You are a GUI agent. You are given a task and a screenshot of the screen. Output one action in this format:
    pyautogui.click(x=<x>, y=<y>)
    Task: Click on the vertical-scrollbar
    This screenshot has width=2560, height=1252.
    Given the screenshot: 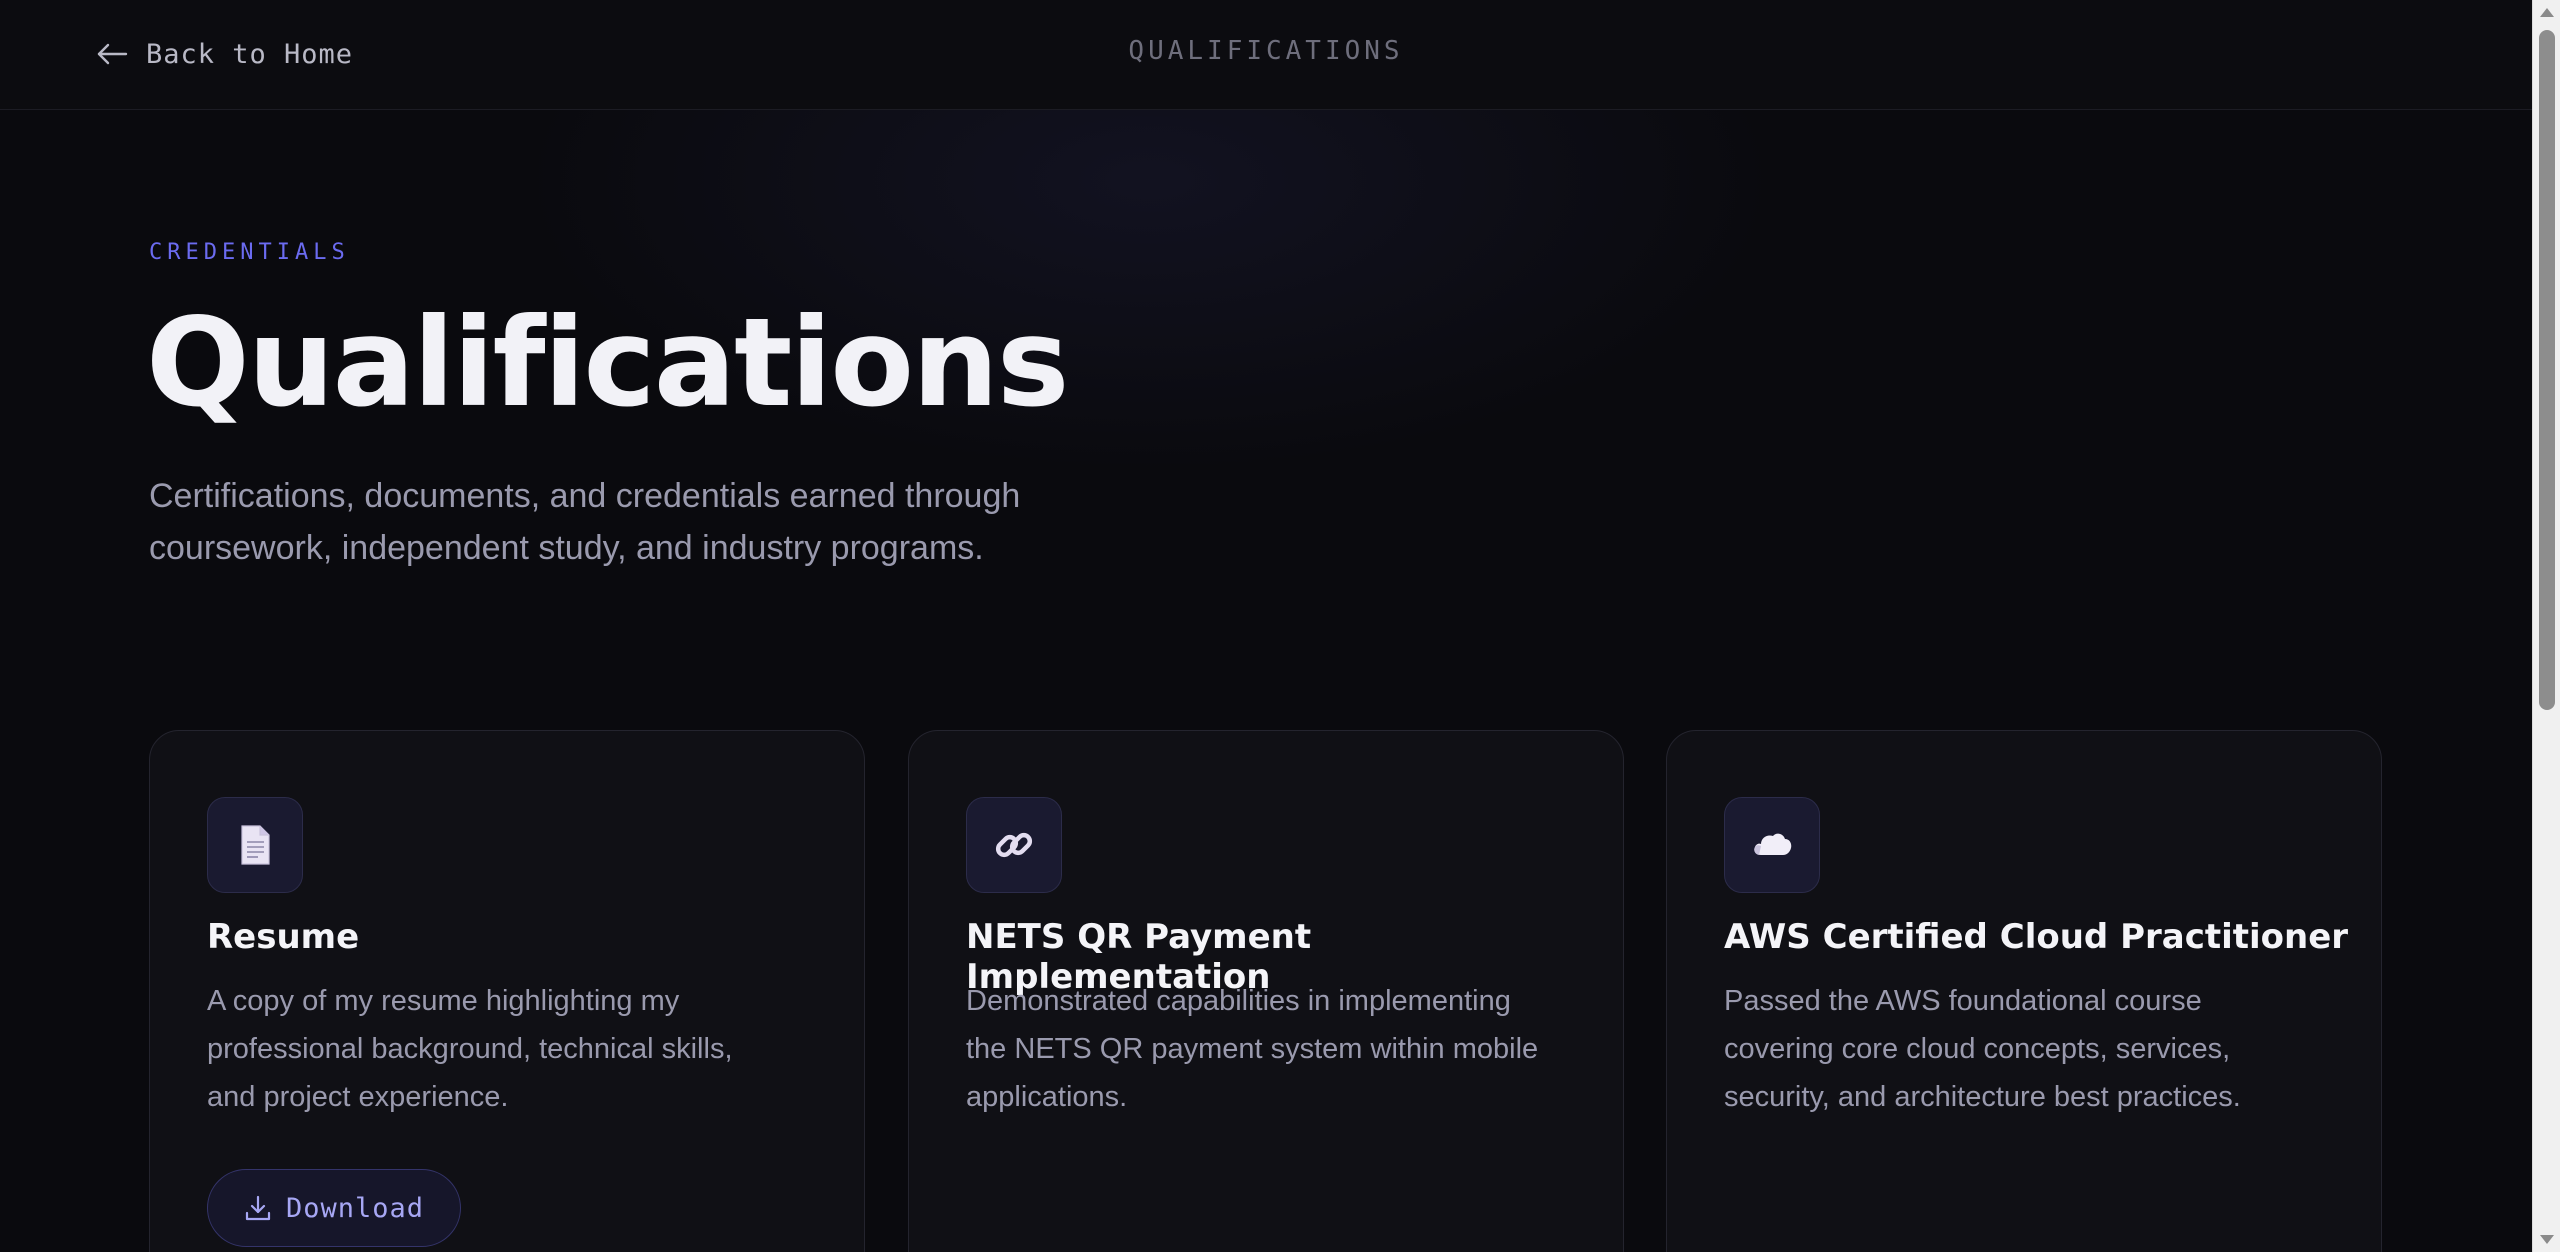 What is the action you would take?
    pyautogui.click(x=2546, y=626)
    